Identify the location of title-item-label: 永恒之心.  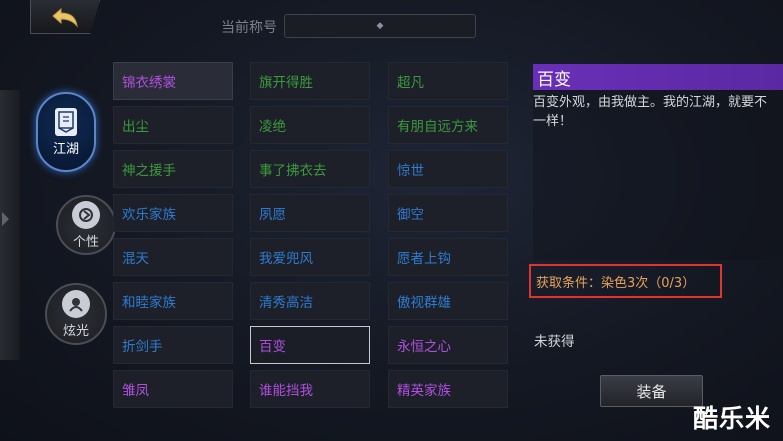
(424, 347).